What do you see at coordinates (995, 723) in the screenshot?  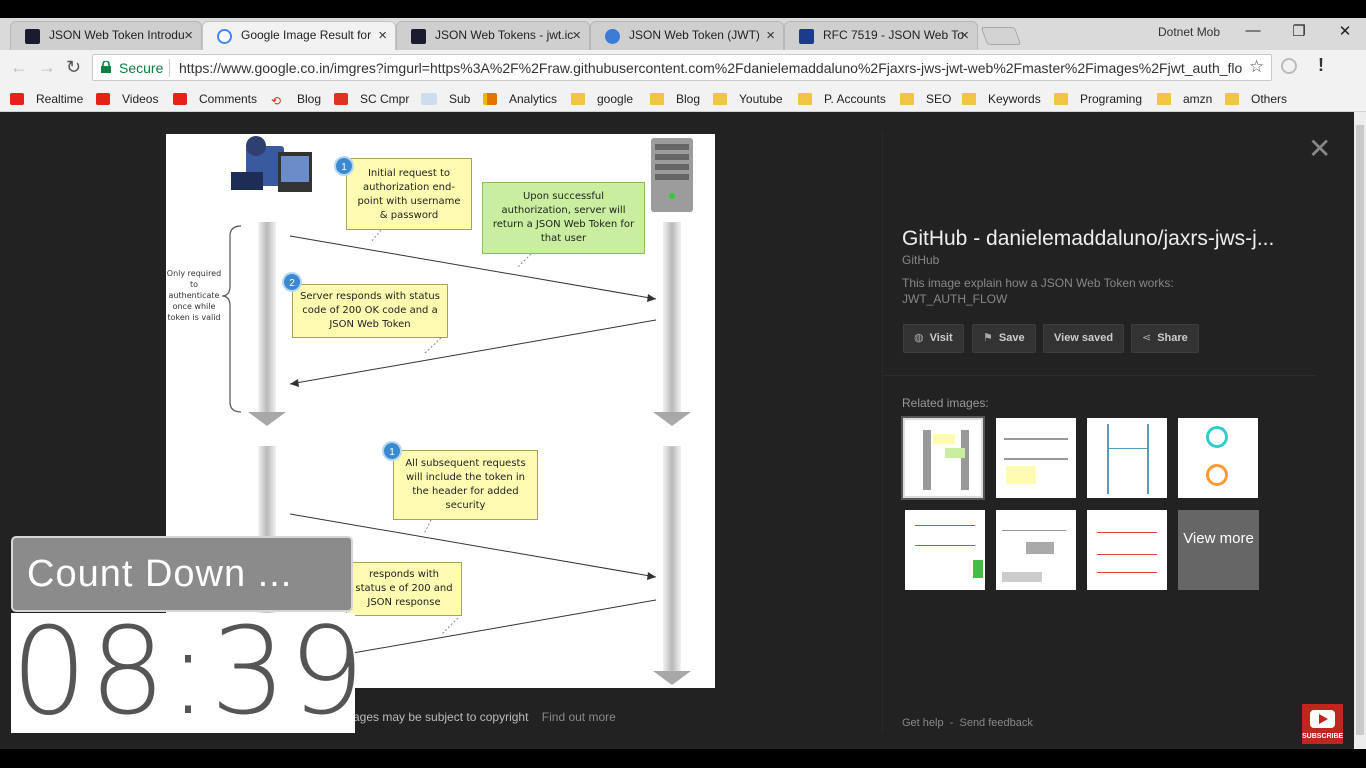 I see `send-feedback-link: Send feedback` at bounding box center [995, 723].